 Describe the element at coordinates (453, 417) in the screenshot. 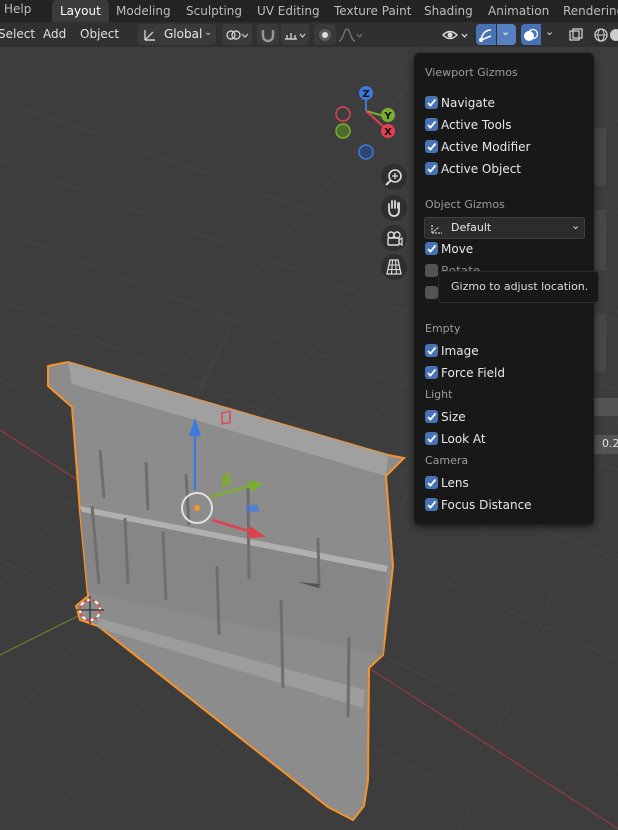

I see `size-label: Size` at that location.